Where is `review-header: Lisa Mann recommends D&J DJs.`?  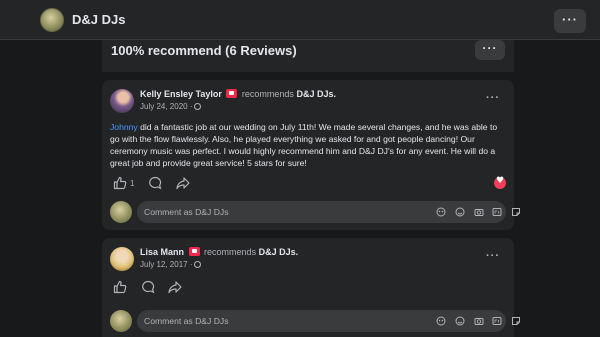 review-header: Lisa Mann recommends D&J DJs. is located at coordinates (219, 252).